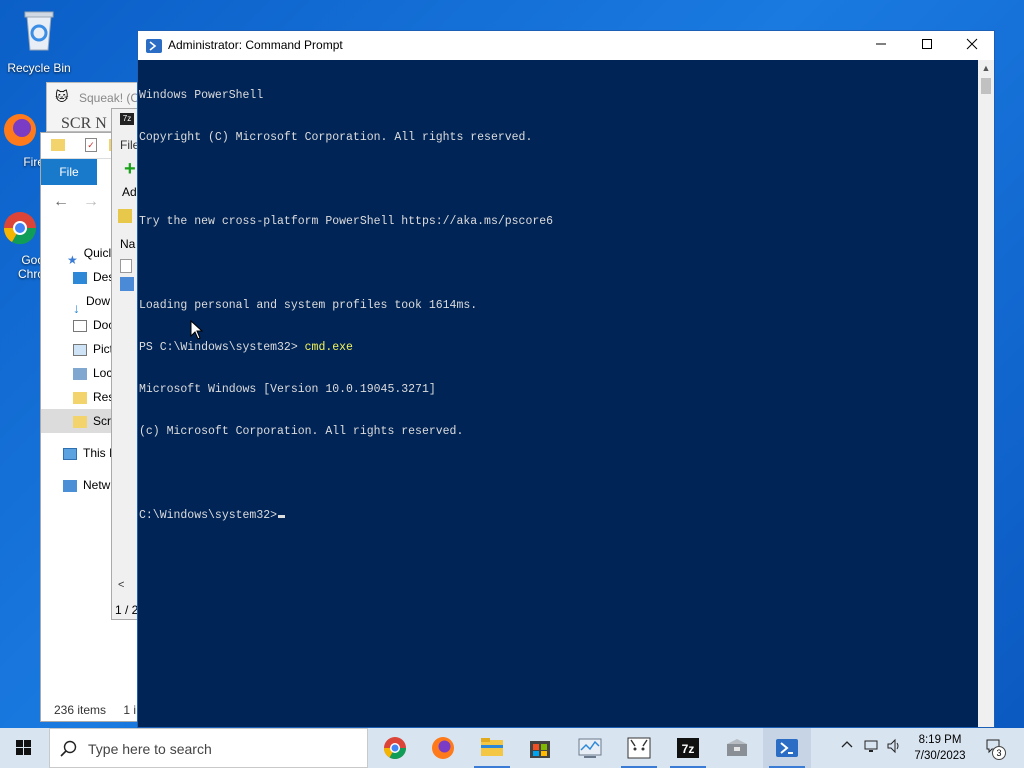 The image size is (1024, 768). What do you see at coordinates (999, 753) in the screenshot?
I see `notification-badge: 3` at bounding box center [999, 753].